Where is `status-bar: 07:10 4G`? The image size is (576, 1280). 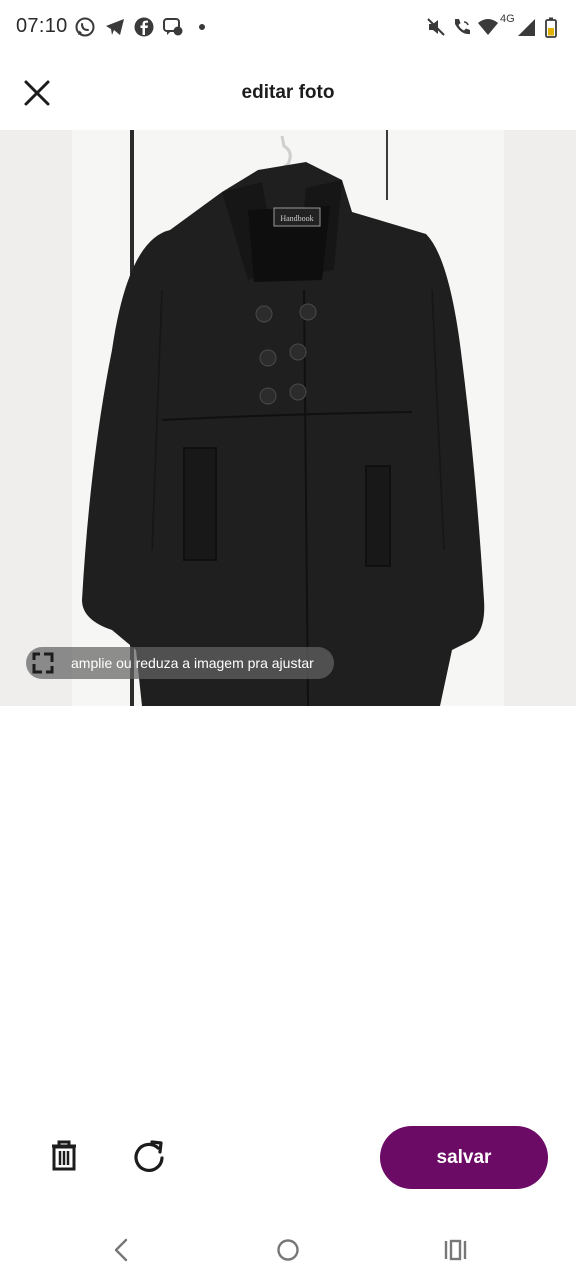 status-bar: 07:10 4G is located at coordinates (288, 28).